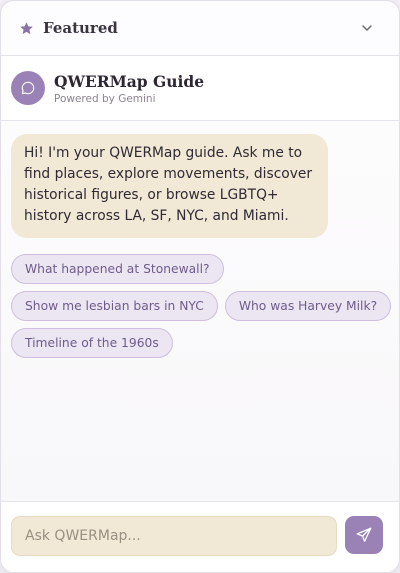 The image size is (400, 573). Describe the element at coordinates (174, 536) in the screenshot. I see `message-input` at that location.